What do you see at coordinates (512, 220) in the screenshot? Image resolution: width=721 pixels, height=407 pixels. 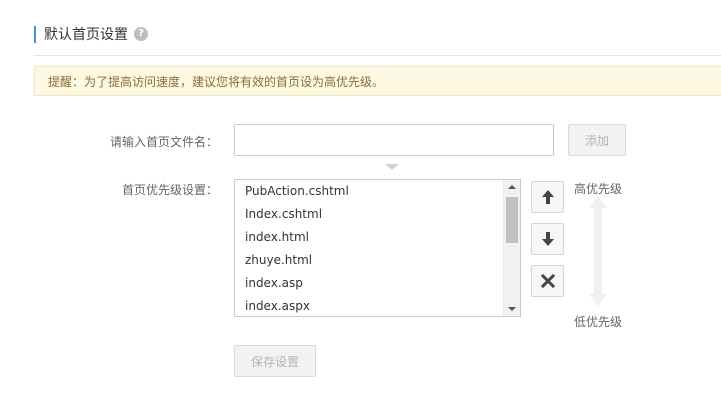 I see `scroll-thumb` at bounding box center [512, 220].